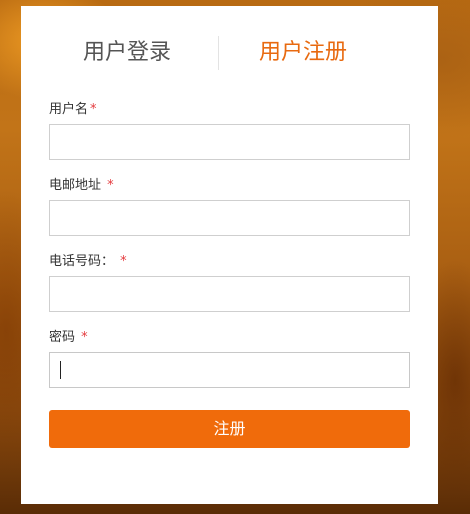  I want to click on tab-register: 用户注册, so click(303, 53).